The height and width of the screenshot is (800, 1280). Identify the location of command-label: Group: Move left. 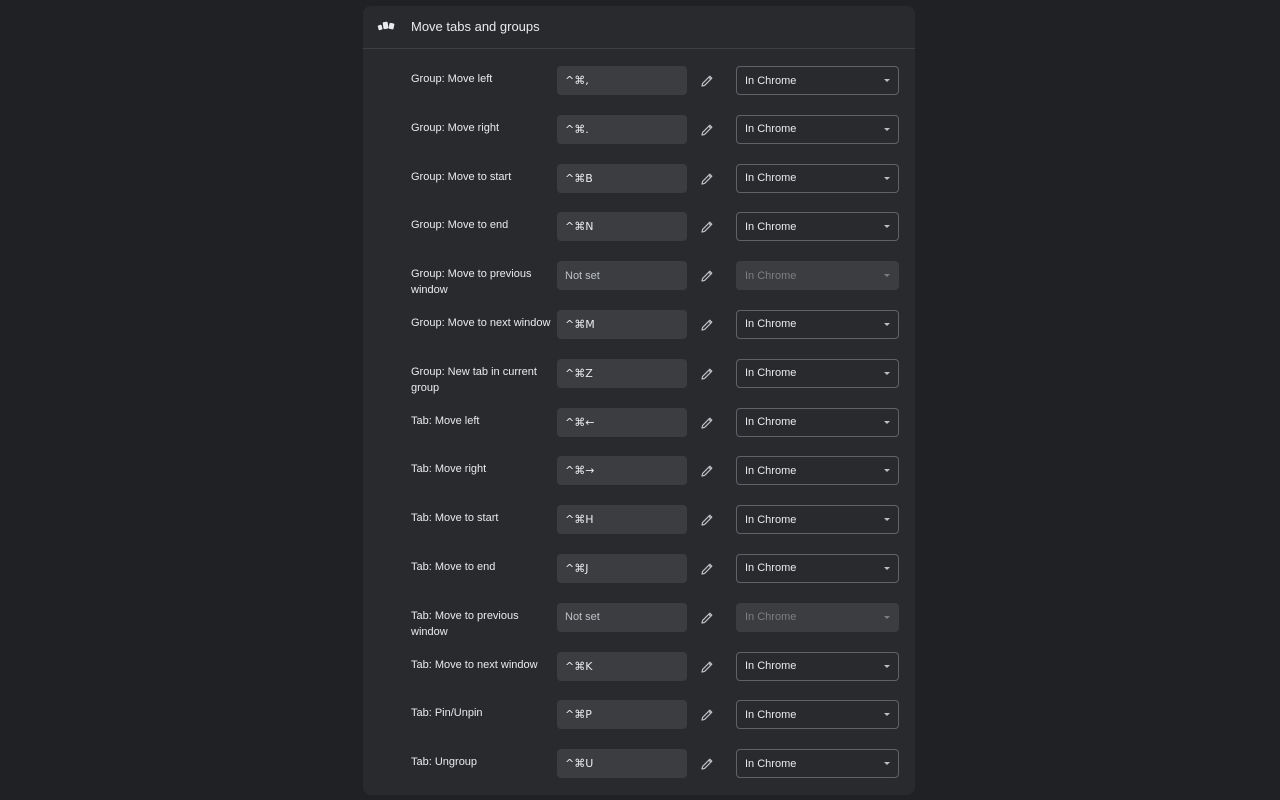
(452, 79).